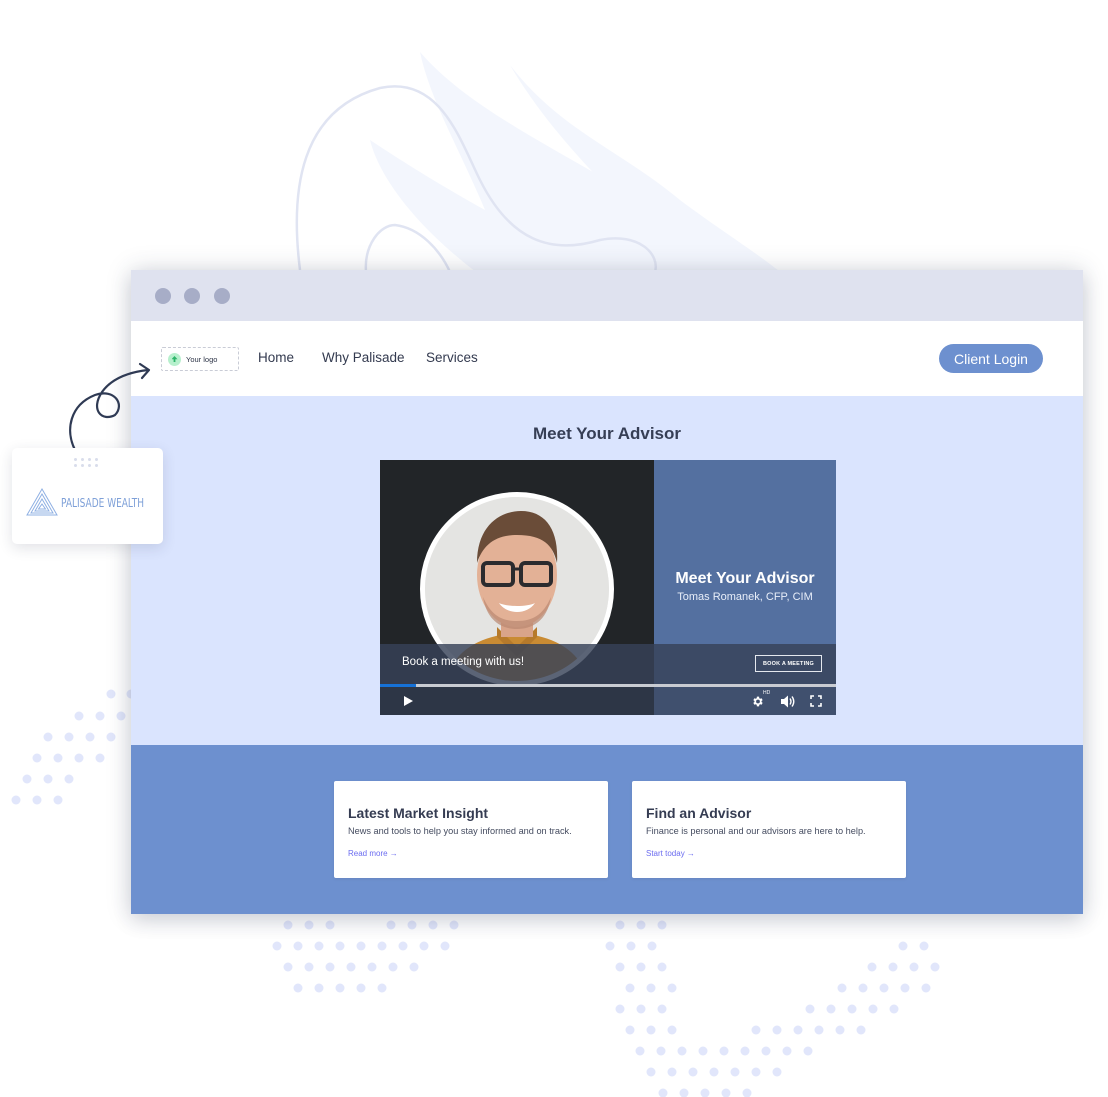  I want to click on logo-placeholder-label: Your logo, so click(202, 359).